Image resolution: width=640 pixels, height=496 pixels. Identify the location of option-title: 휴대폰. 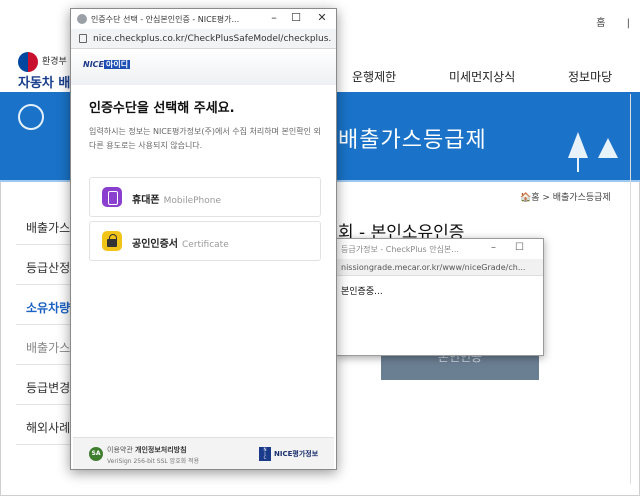
(146, 200).